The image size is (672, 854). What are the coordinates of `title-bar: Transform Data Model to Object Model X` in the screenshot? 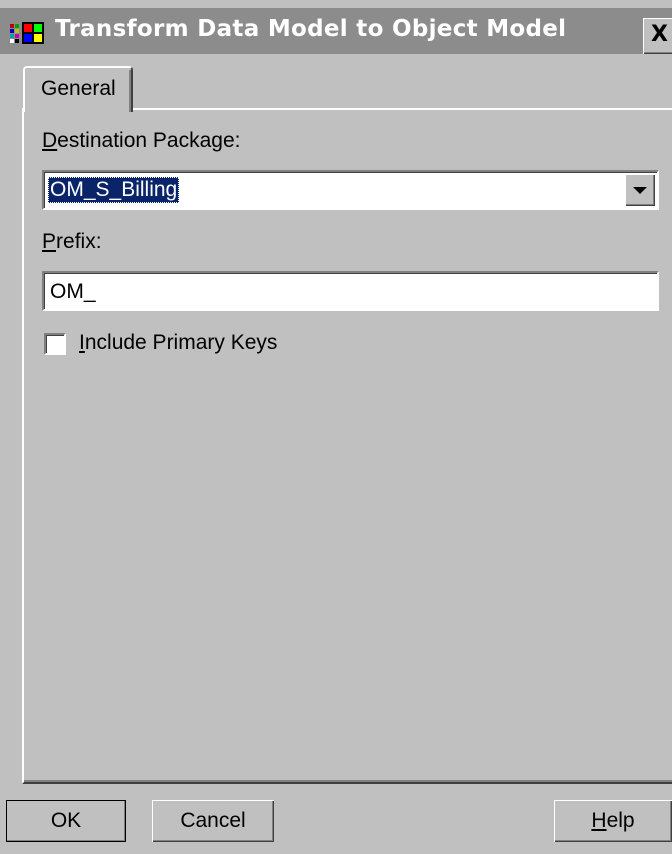 It's located at (336, 31).